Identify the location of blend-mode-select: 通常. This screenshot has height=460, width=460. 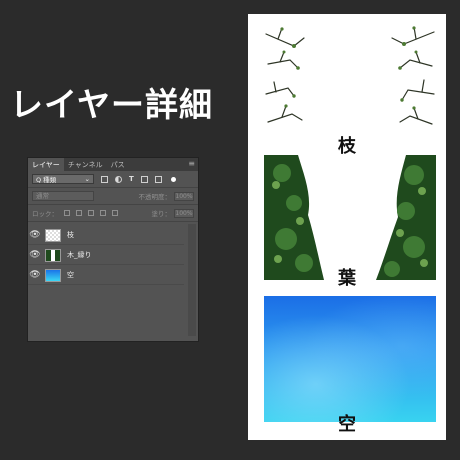
(63, 196).